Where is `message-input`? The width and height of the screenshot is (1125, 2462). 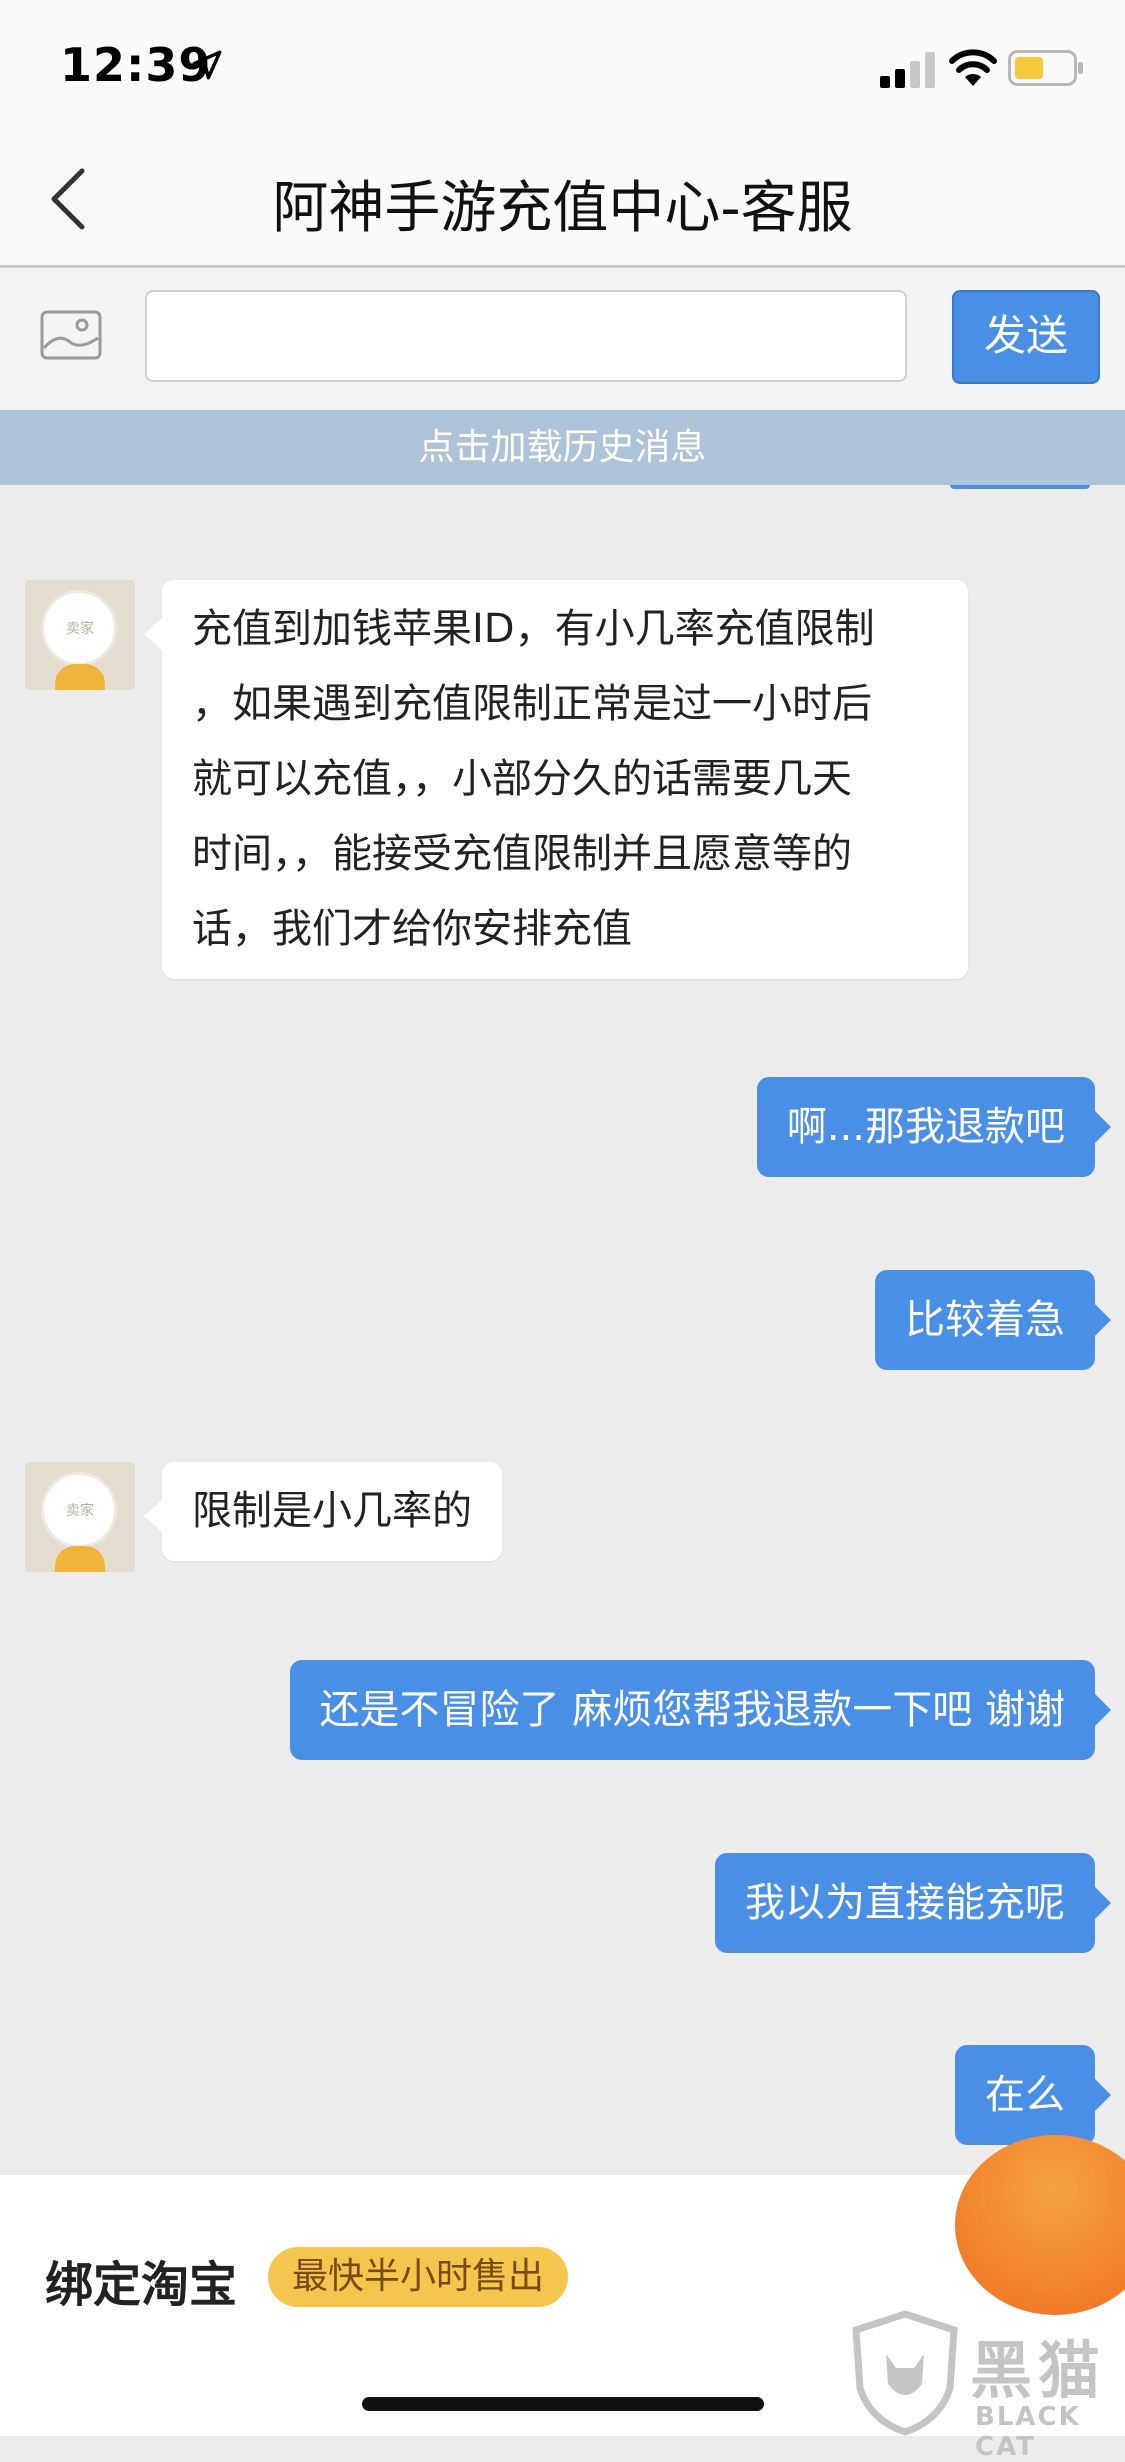
message-input is located at coordinates (526, 336).